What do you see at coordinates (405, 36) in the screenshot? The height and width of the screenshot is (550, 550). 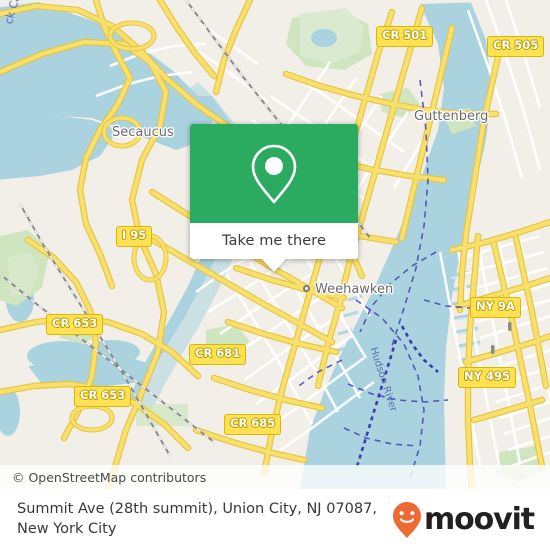 I see `road-shield-cr-501: CR 501` at bounding box center [405, 36].